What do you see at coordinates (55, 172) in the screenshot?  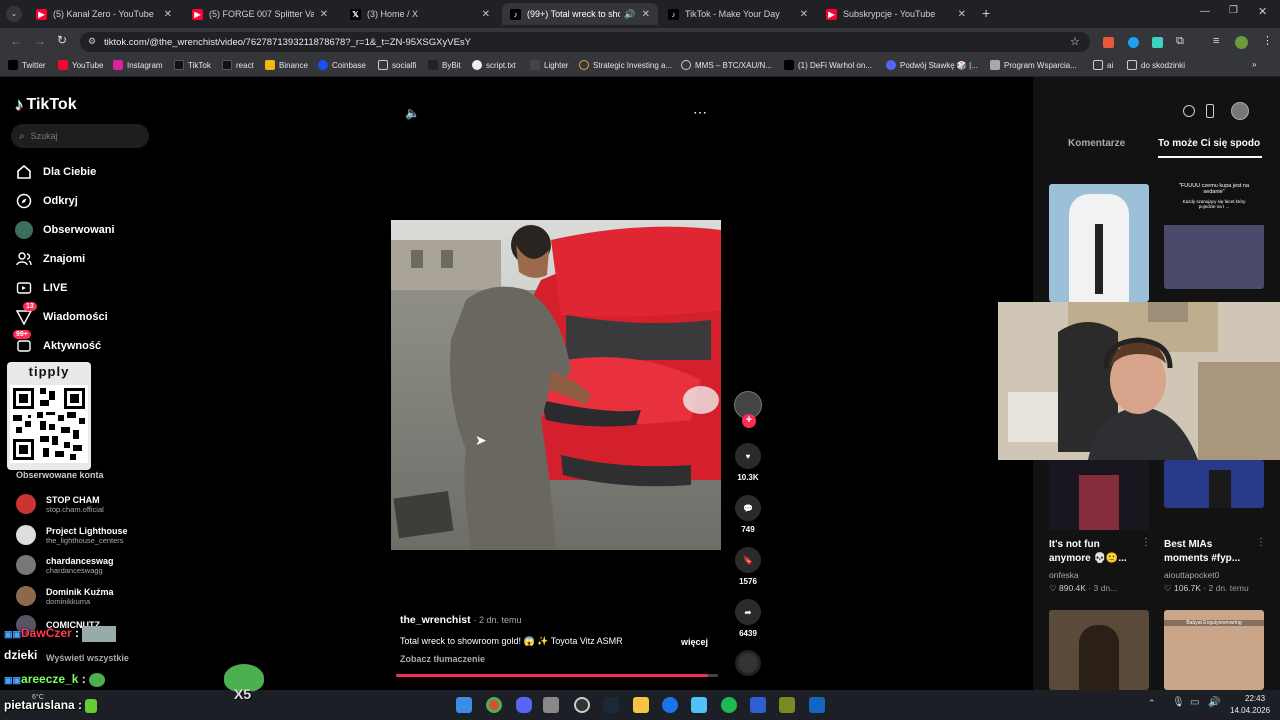 I see `nav-for-you: Dla Ciebie` at bounding box center [55, 172].